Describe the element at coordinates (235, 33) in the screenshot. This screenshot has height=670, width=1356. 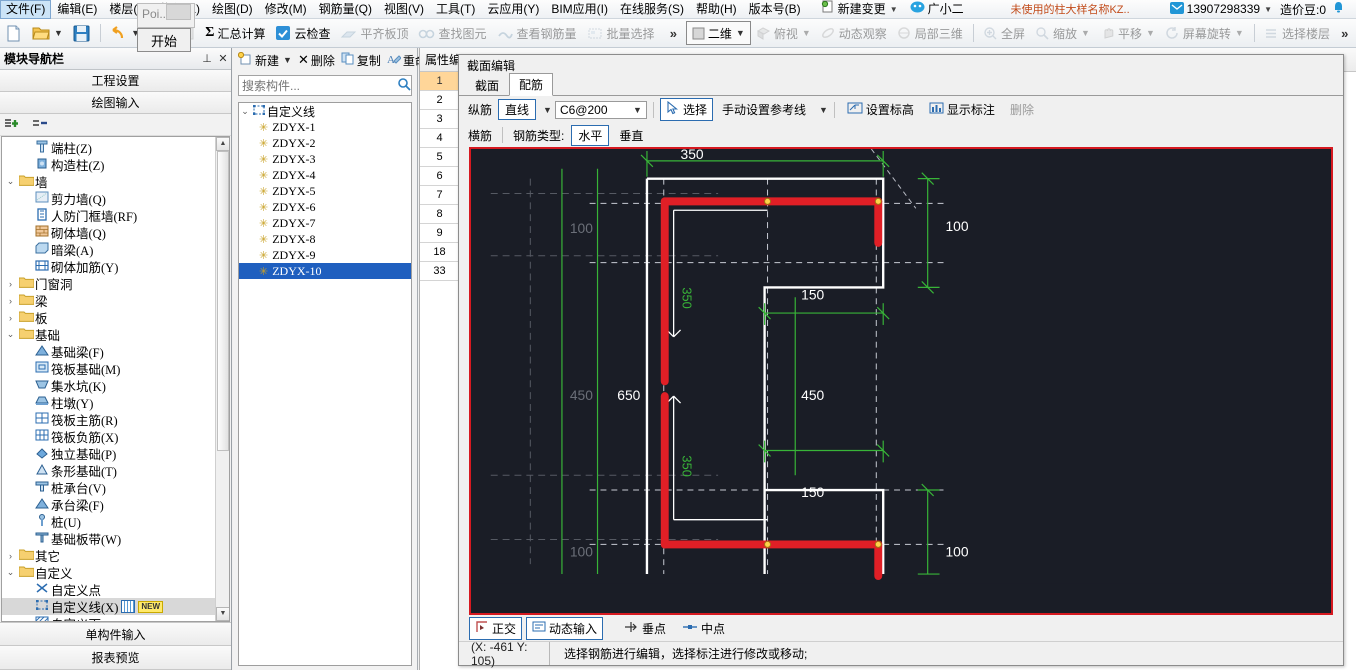
I see `summary-calc-button: Σ 汇总计算` at that location.